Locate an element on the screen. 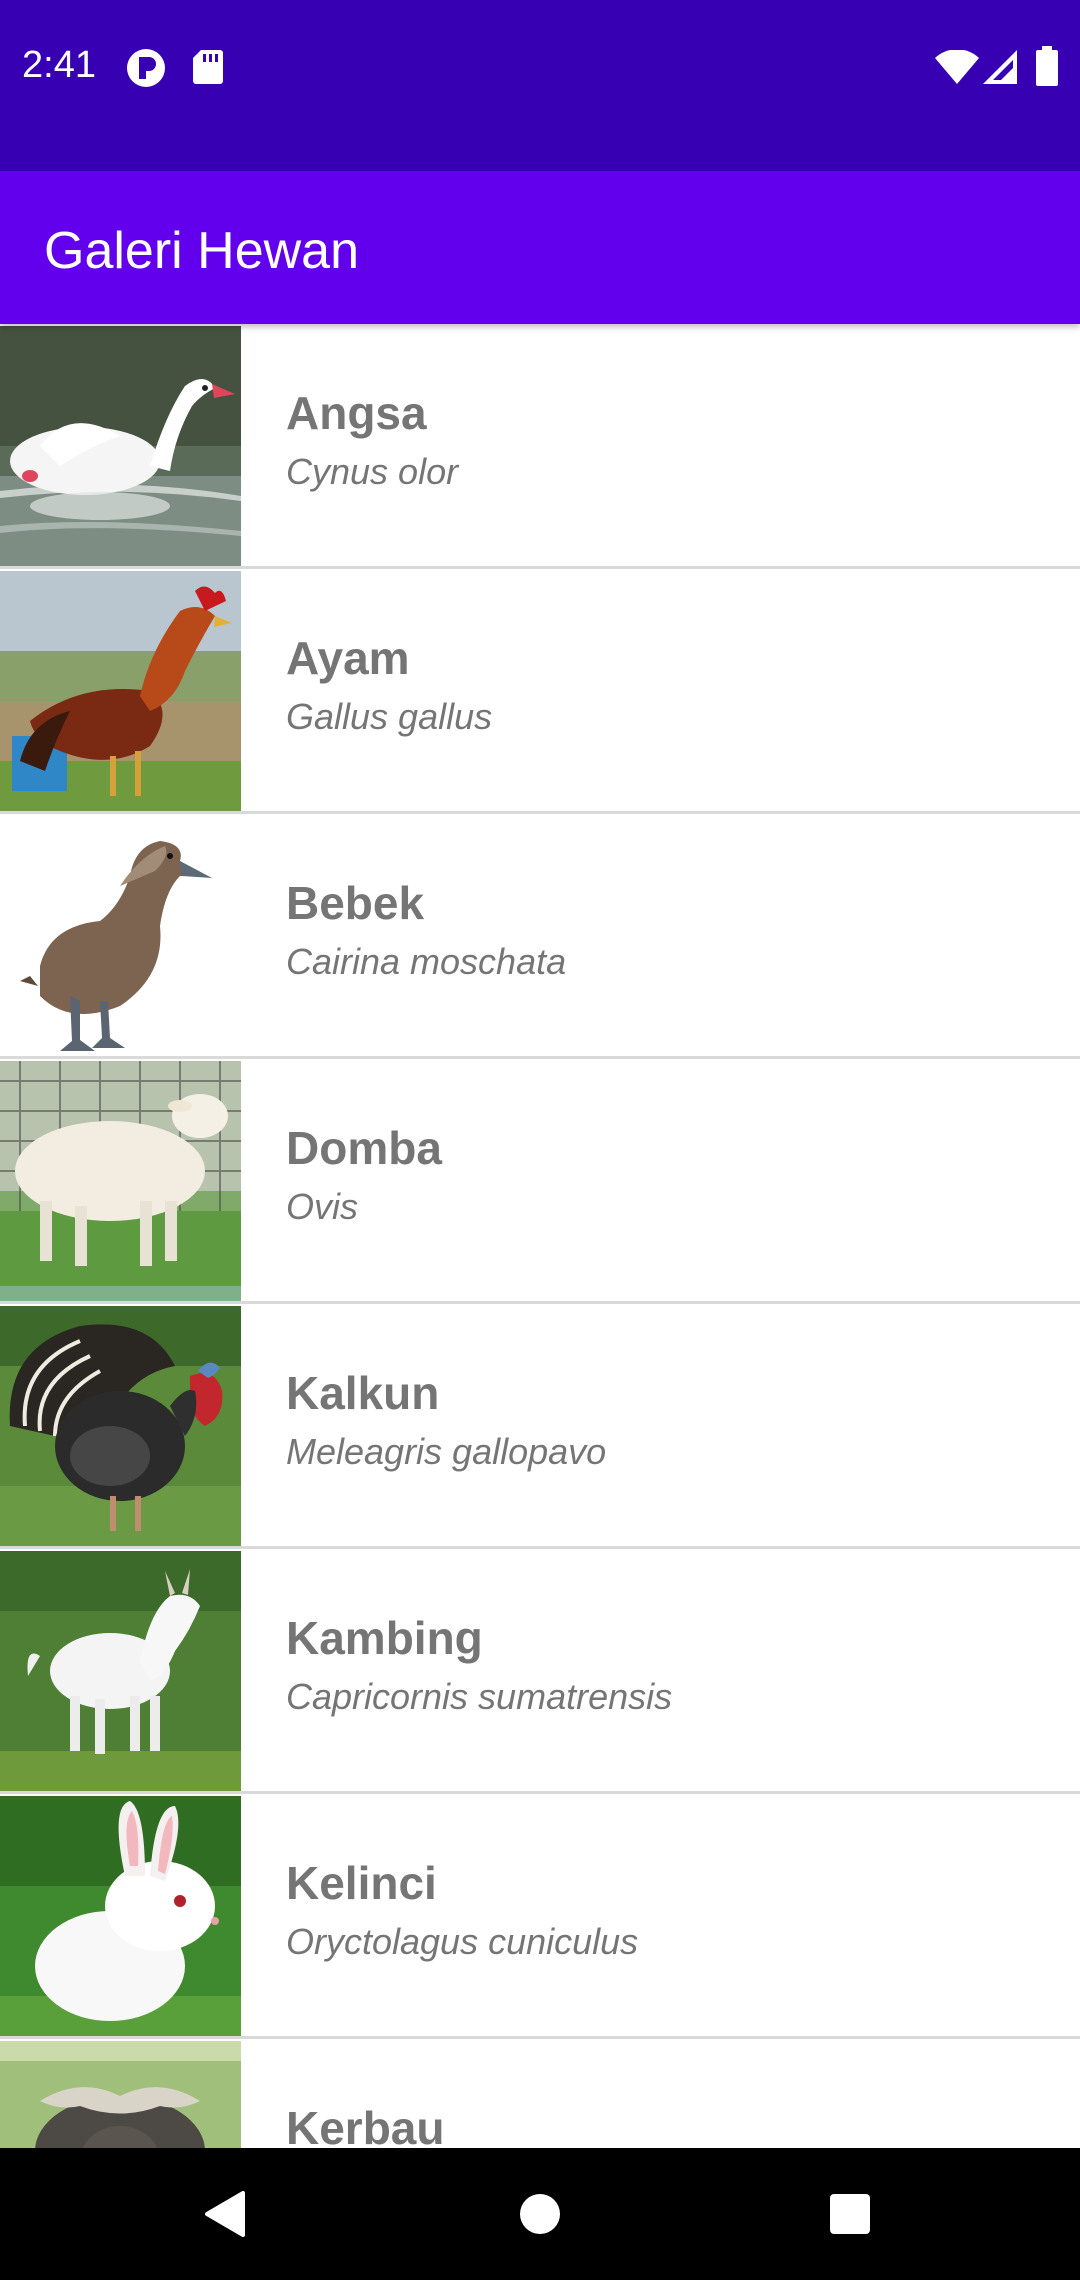 This screenshot has height=2280, width=1080. sheep-photo is located at coordinates (120, 1181).